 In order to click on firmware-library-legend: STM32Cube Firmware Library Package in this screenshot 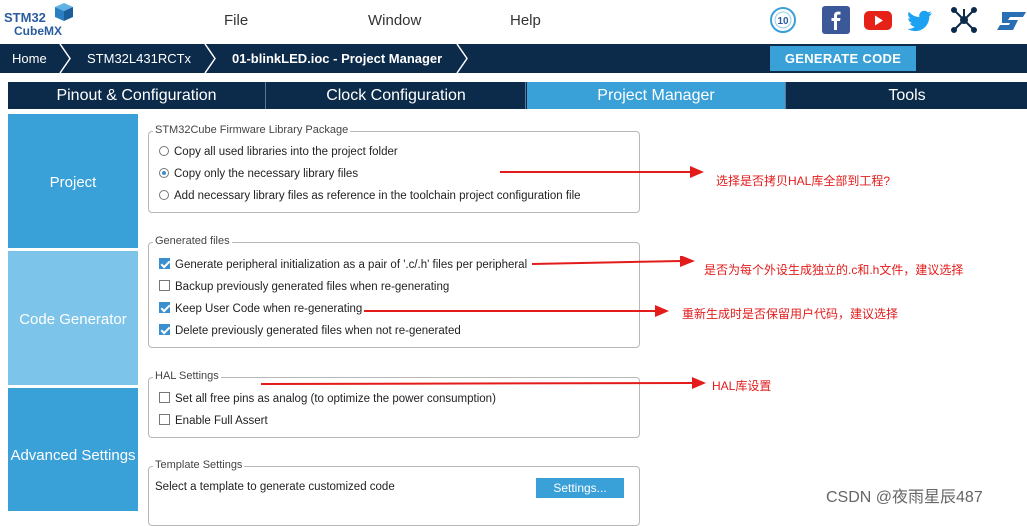, I will do `click(252, 130)`.